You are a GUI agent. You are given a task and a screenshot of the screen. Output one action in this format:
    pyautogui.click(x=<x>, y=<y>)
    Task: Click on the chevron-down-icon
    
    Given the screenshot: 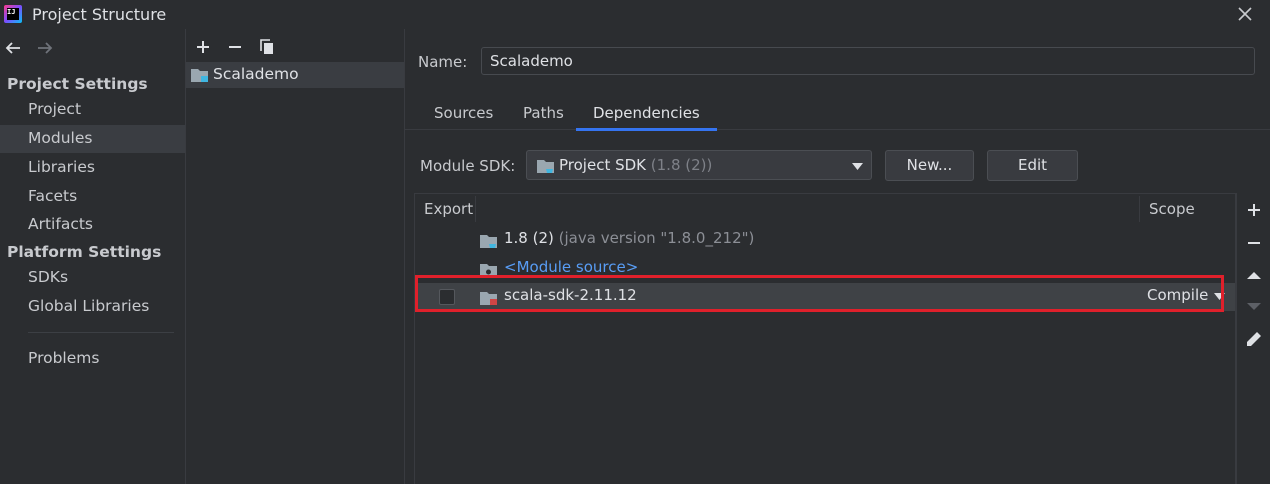 What is the action you would take?
    pyautogui.click(x=857, y=166)
    